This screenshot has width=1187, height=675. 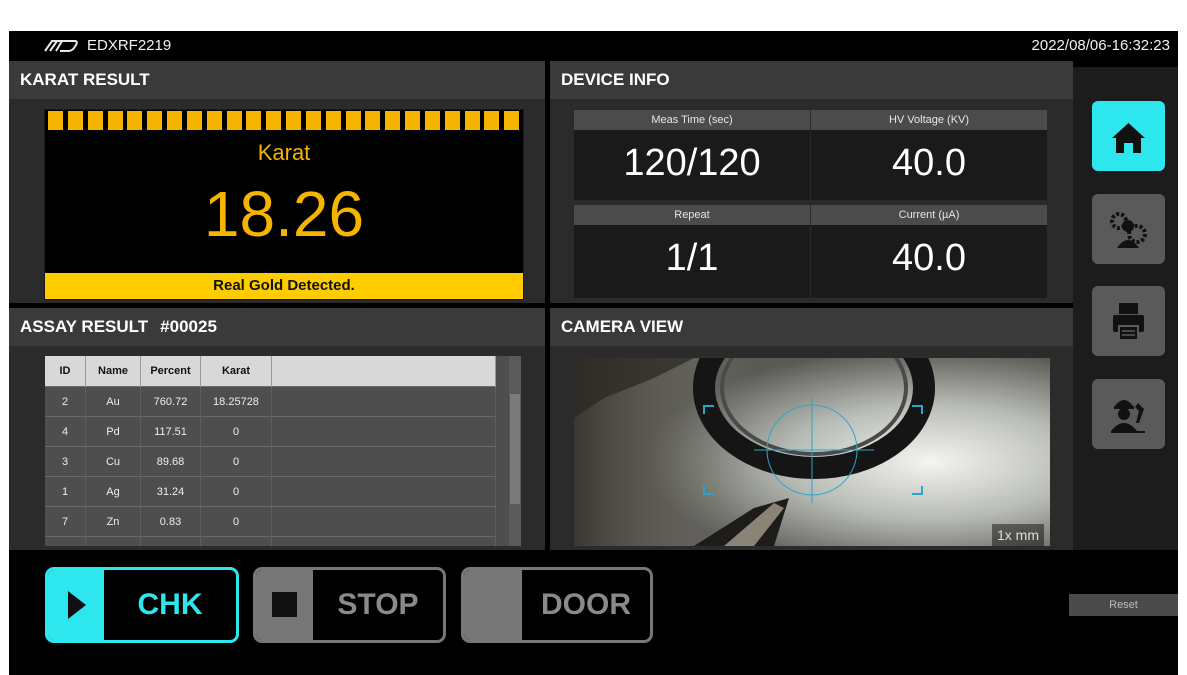 What do you see at coordinates (493, 605) in the screenshot?
I see `door-icon-area` at bounding box center [493, 605].